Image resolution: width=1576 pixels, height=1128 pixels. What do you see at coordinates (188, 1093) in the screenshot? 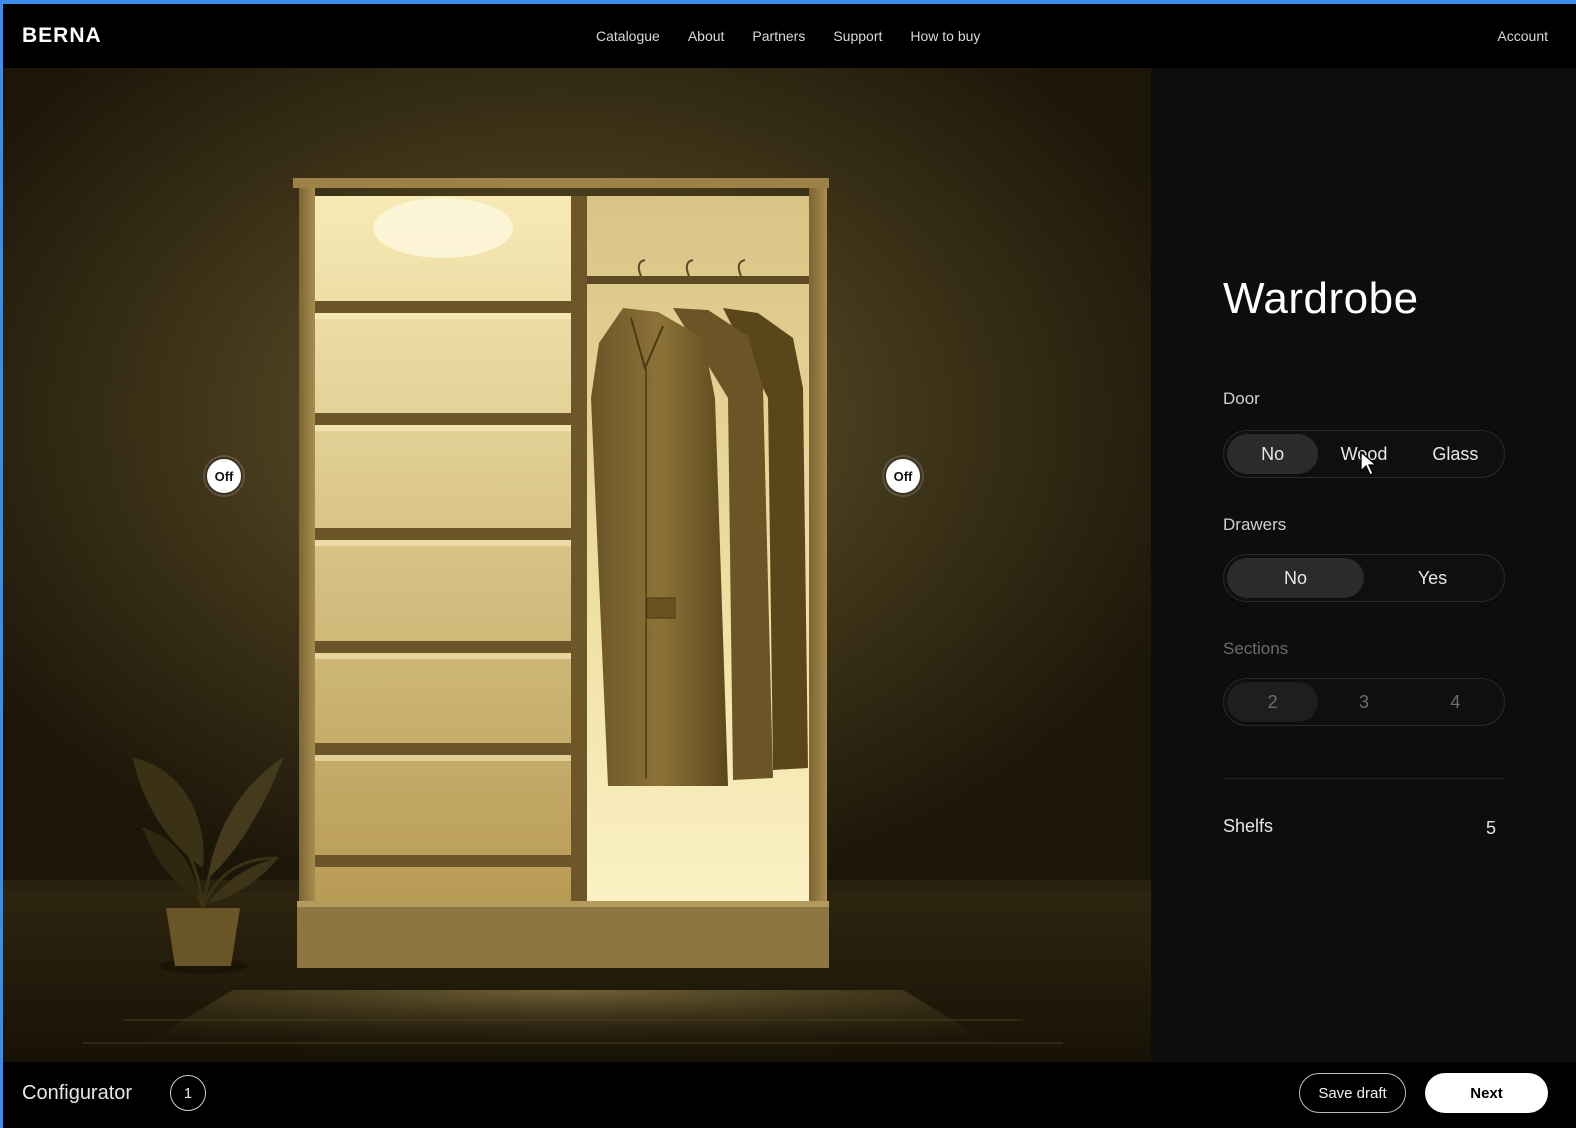
I see `step-indicator: 1` at bounding box center [188, 1093].